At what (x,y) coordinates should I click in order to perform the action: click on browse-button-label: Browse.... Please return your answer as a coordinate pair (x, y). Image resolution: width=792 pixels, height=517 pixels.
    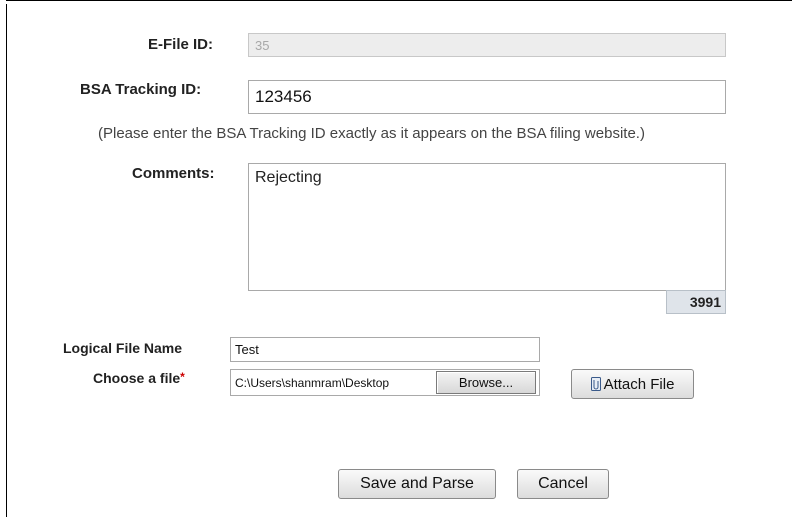
    Looking at the image, I should click on (486, 382).